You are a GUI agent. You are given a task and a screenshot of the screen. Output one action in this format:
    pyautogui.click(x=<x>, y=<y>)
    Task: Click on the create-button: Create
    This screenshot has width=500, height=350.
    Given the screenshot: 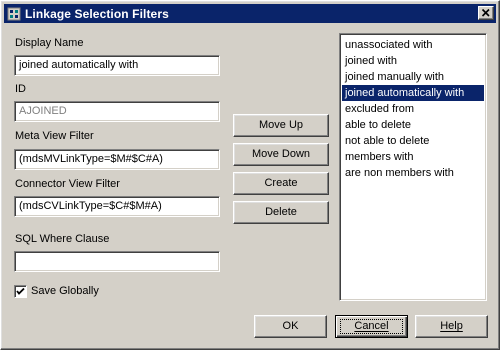 What is the action you would take?
    pyautogui.click(x=281, y=183)
    